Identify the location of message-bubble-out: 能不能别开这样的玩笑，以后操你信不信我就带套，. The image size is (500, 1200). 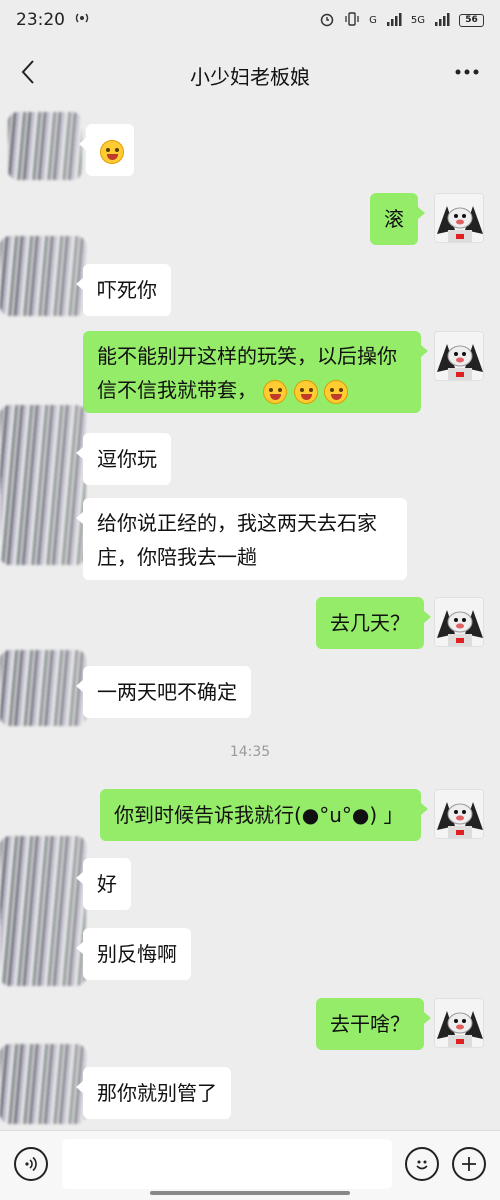
(255, 372).